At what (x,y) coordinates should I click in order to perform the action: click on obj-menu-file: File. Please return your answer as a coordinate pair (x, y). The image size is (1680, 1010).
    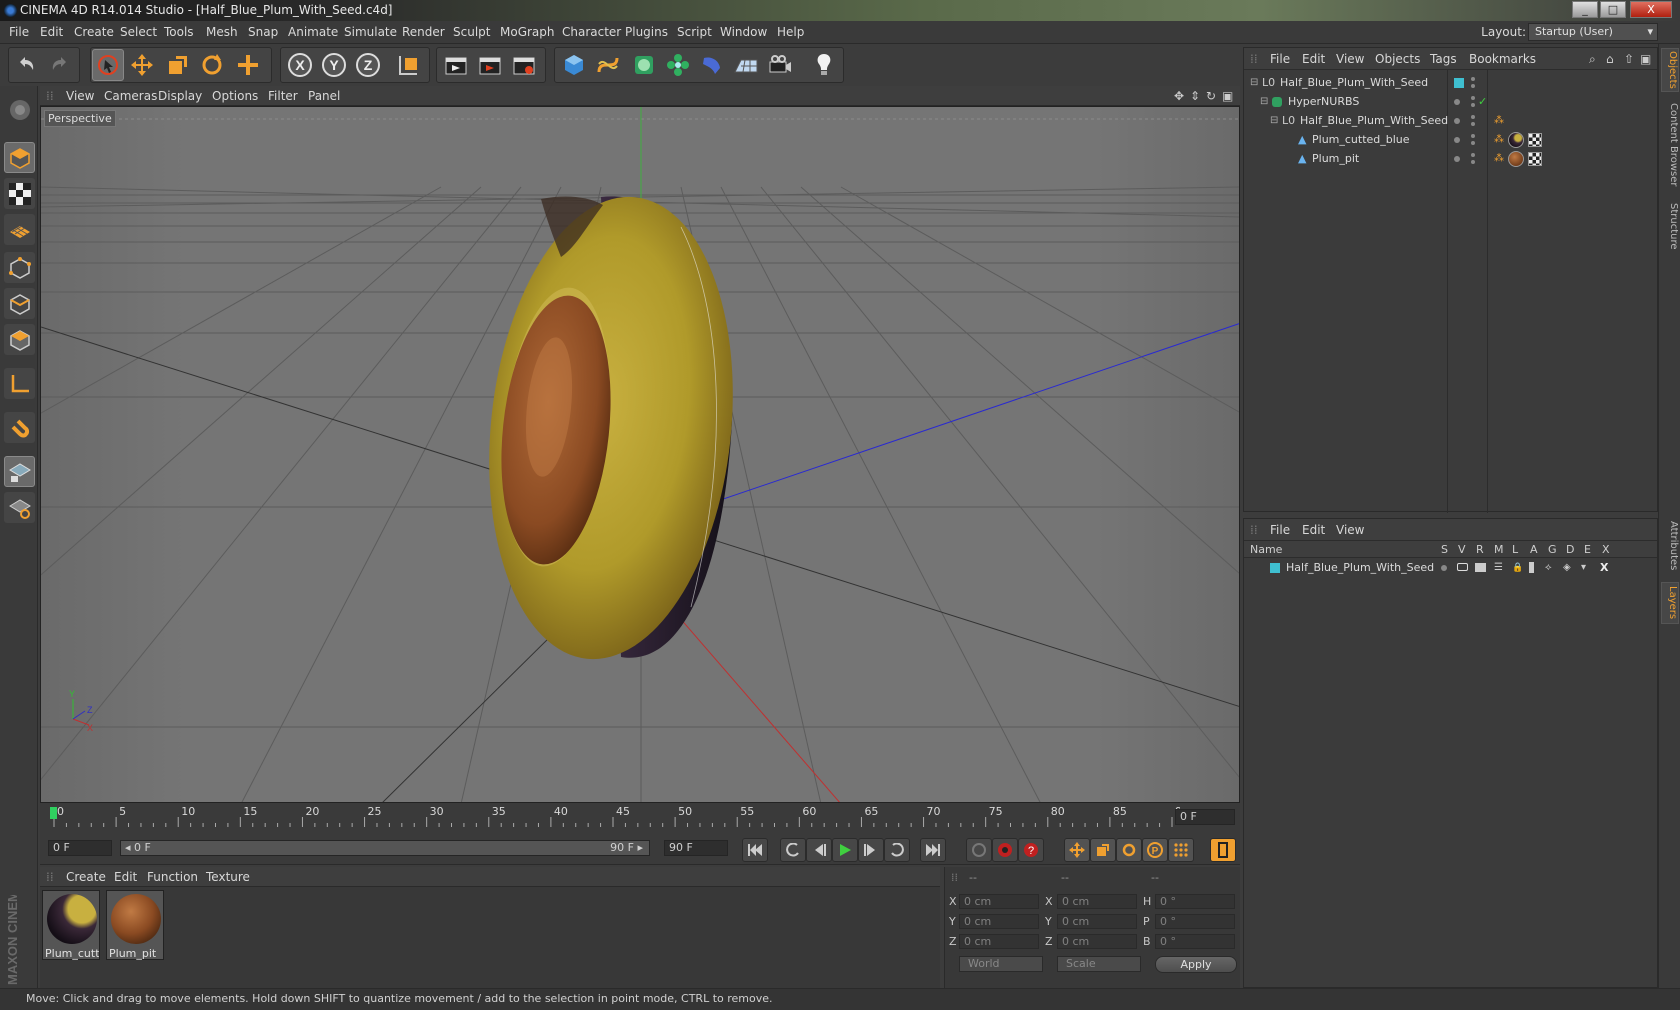
    Looking at the image, I should click on (1280, 59).